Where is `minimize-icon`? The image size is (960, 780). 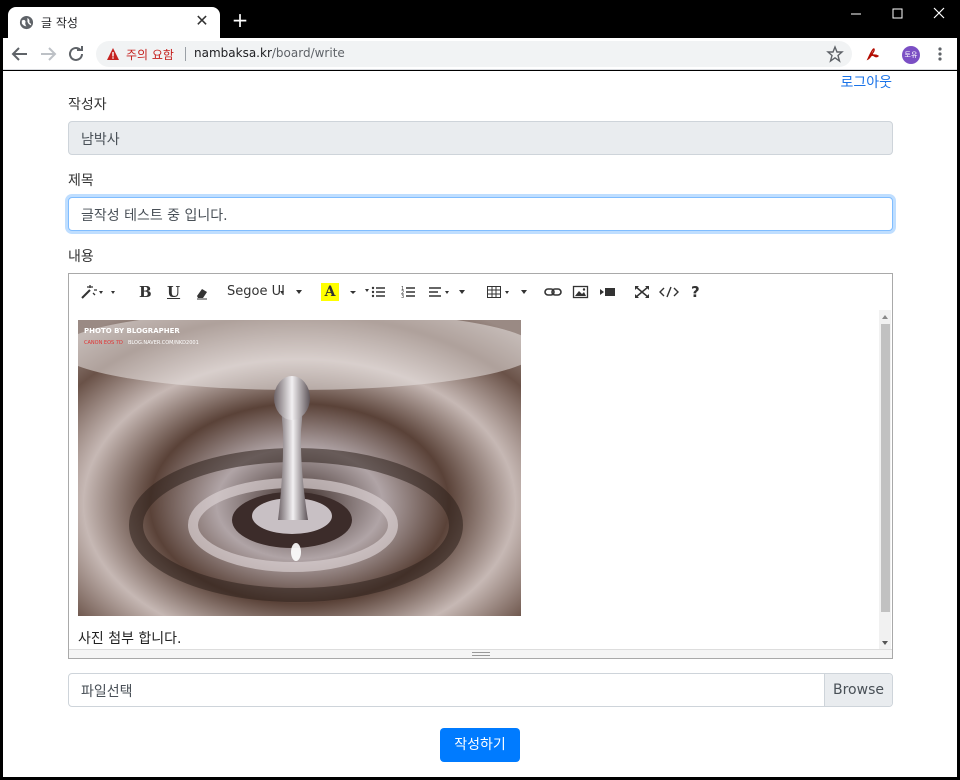
minimize-icon is located at coordinates (855, 14).